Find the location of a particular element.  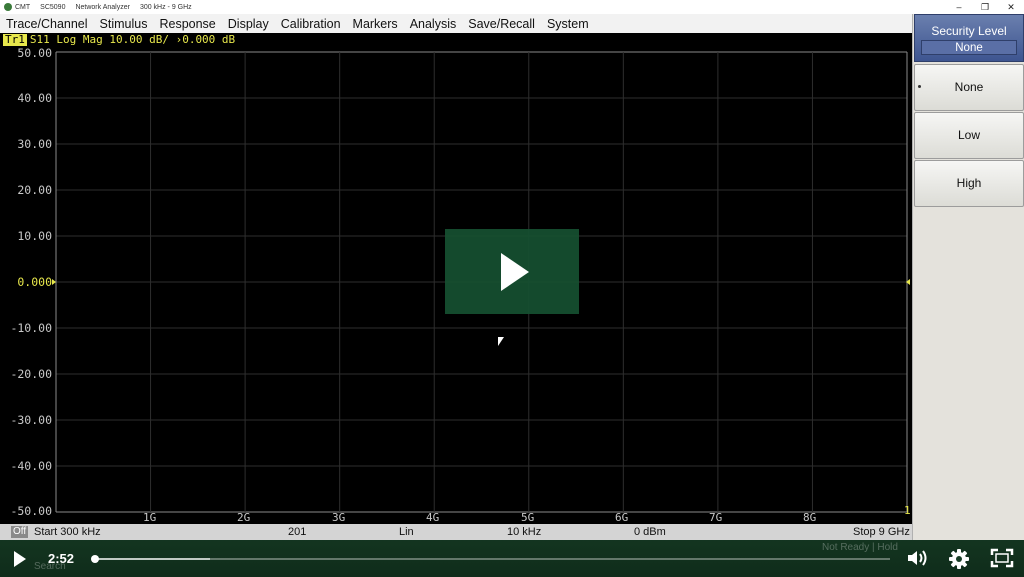

video-progress-track is located at coordinates (491, 559).